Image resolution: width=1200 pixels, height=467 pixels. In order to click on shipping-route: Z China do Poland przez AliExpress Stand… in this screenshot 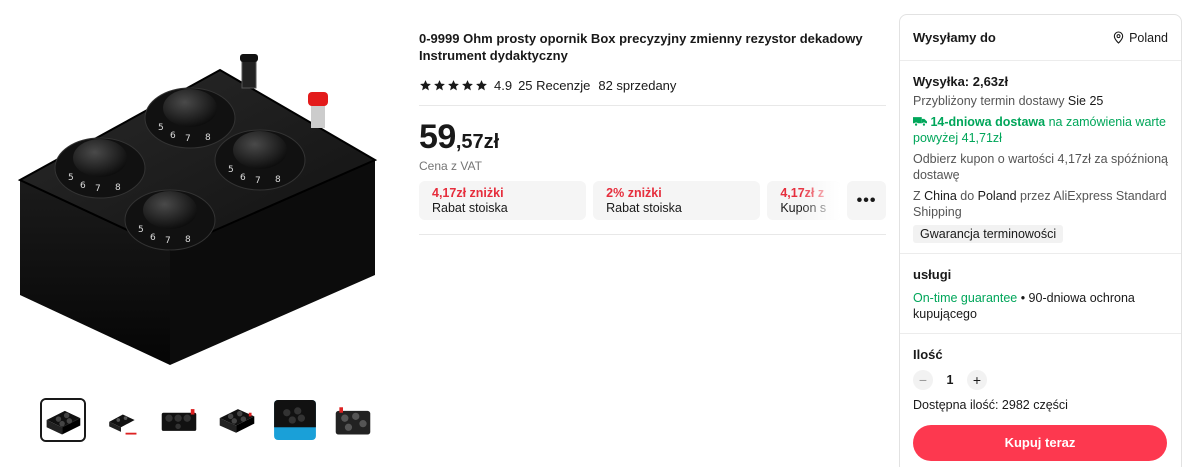, I will do `click(1040, 204)`.